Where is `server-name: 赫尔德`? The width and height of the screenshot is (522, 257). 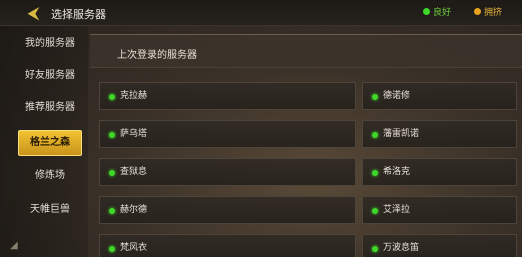
server-name: 赫尔德 is located at coordinates (134, 210).